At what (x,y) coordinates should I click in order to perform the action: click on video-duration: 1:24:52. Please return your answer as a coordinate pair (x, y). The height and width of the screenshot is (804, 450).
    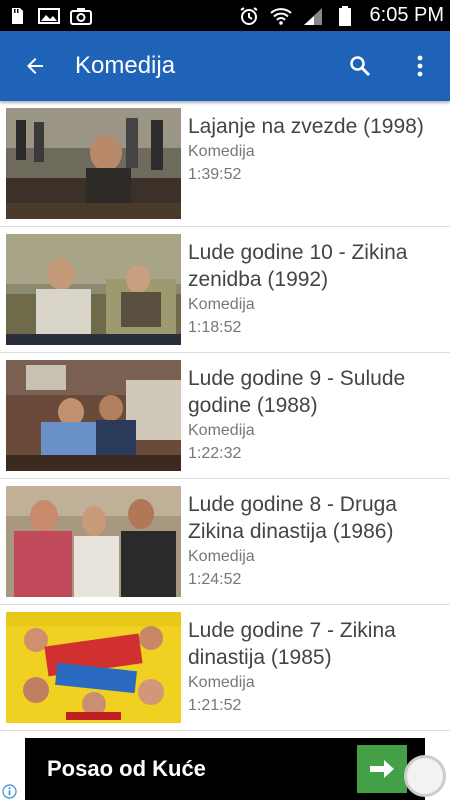
    Looking at the image, I should click on (215, 579).